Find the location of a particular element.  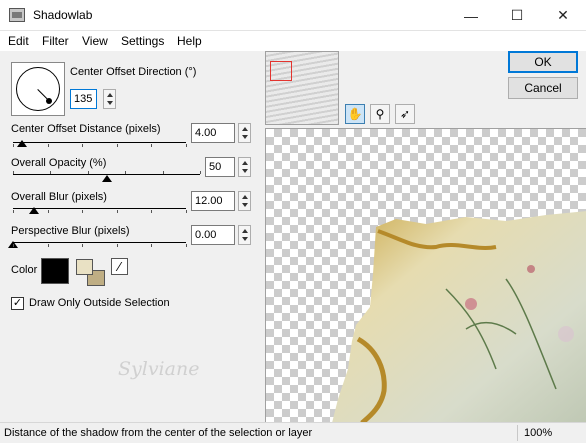

blur-slider is located at coordinates (99, 208).